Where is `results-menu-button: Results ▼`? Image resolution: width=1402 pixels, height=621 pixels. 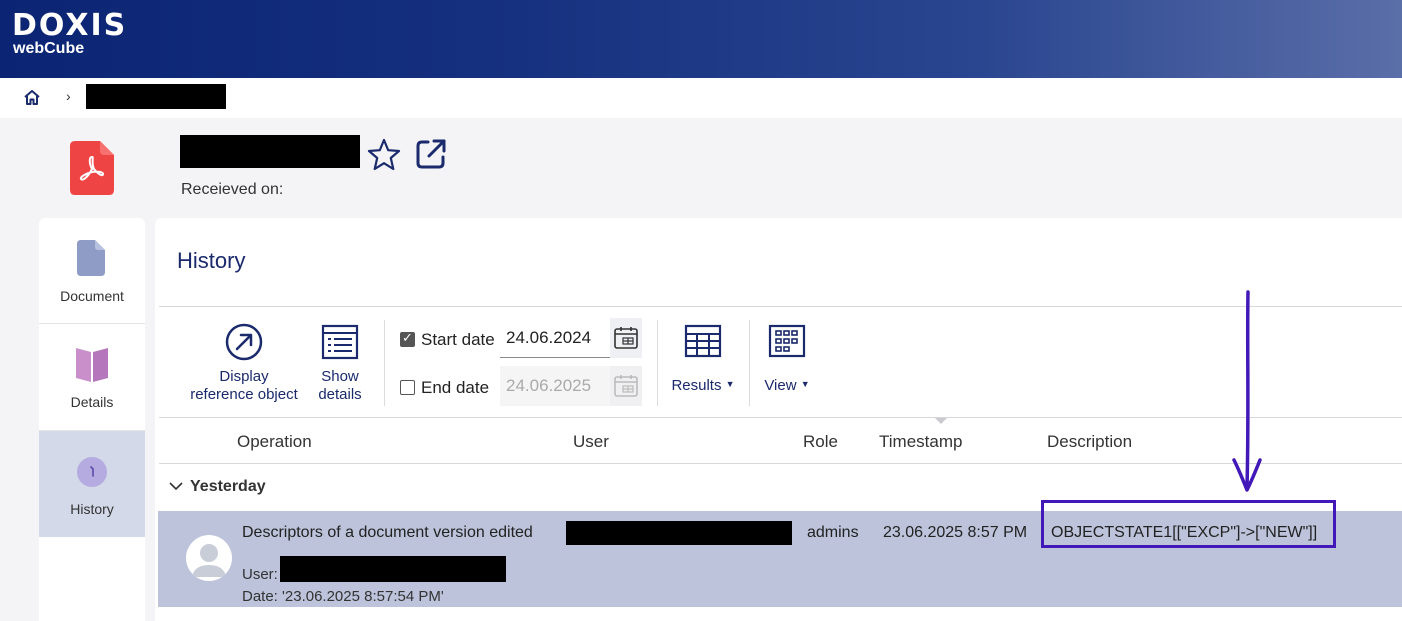 results-menu-button: Results ▼ is located at coordinates (703, 360).